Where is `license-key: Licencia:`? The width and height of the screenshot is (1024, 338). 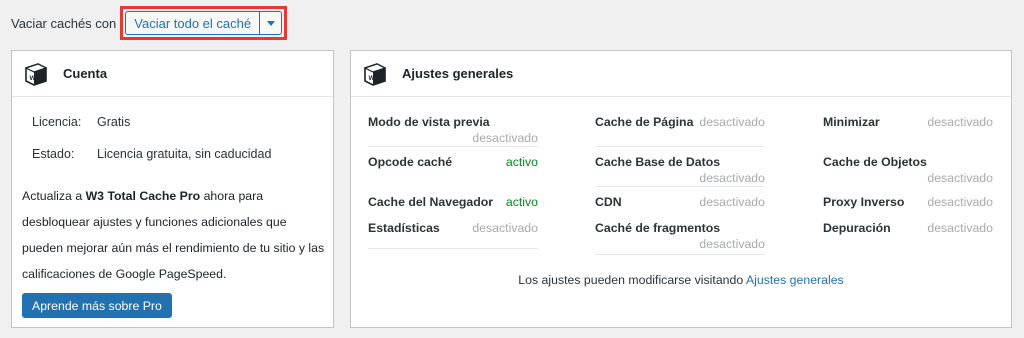 license-key: Licencia: is located at coordinates (57, 122).